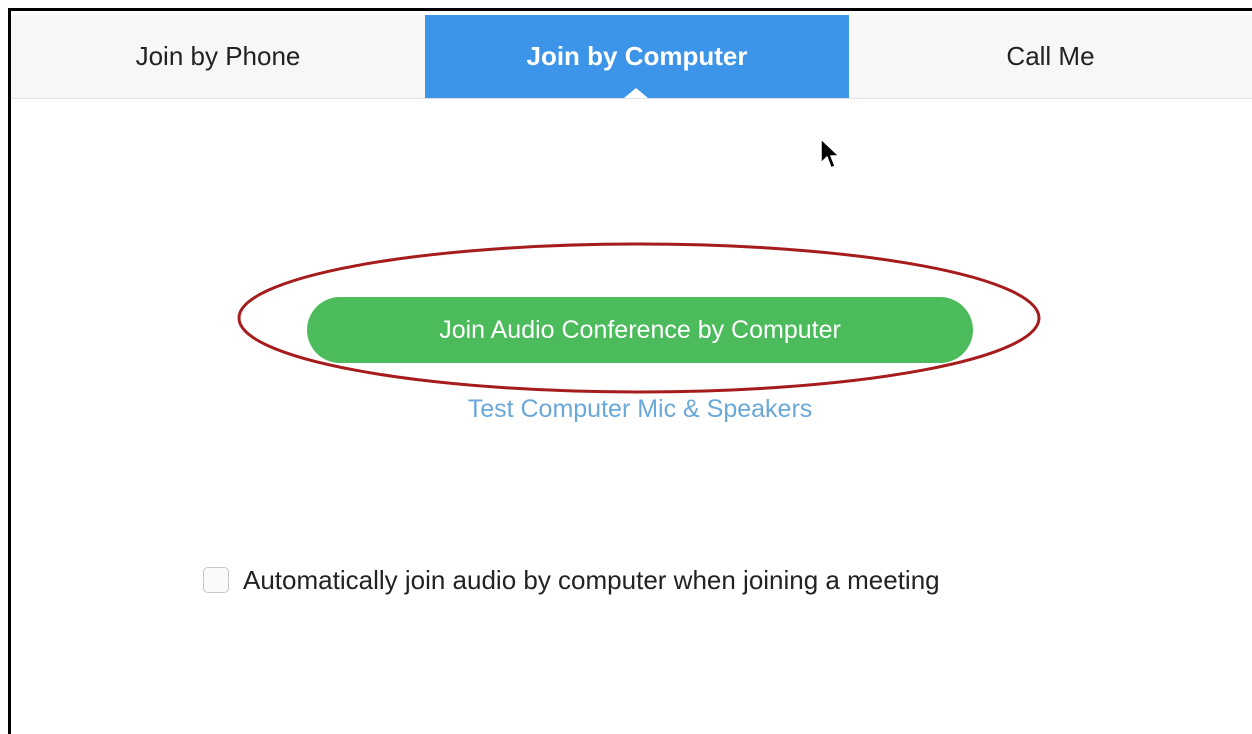 This screenshot has width=1252, height=734. What do you see at coordinates (216, 580) in the screenshot?
I see `auto-join-checkbox` at bounding box center [216, 580].